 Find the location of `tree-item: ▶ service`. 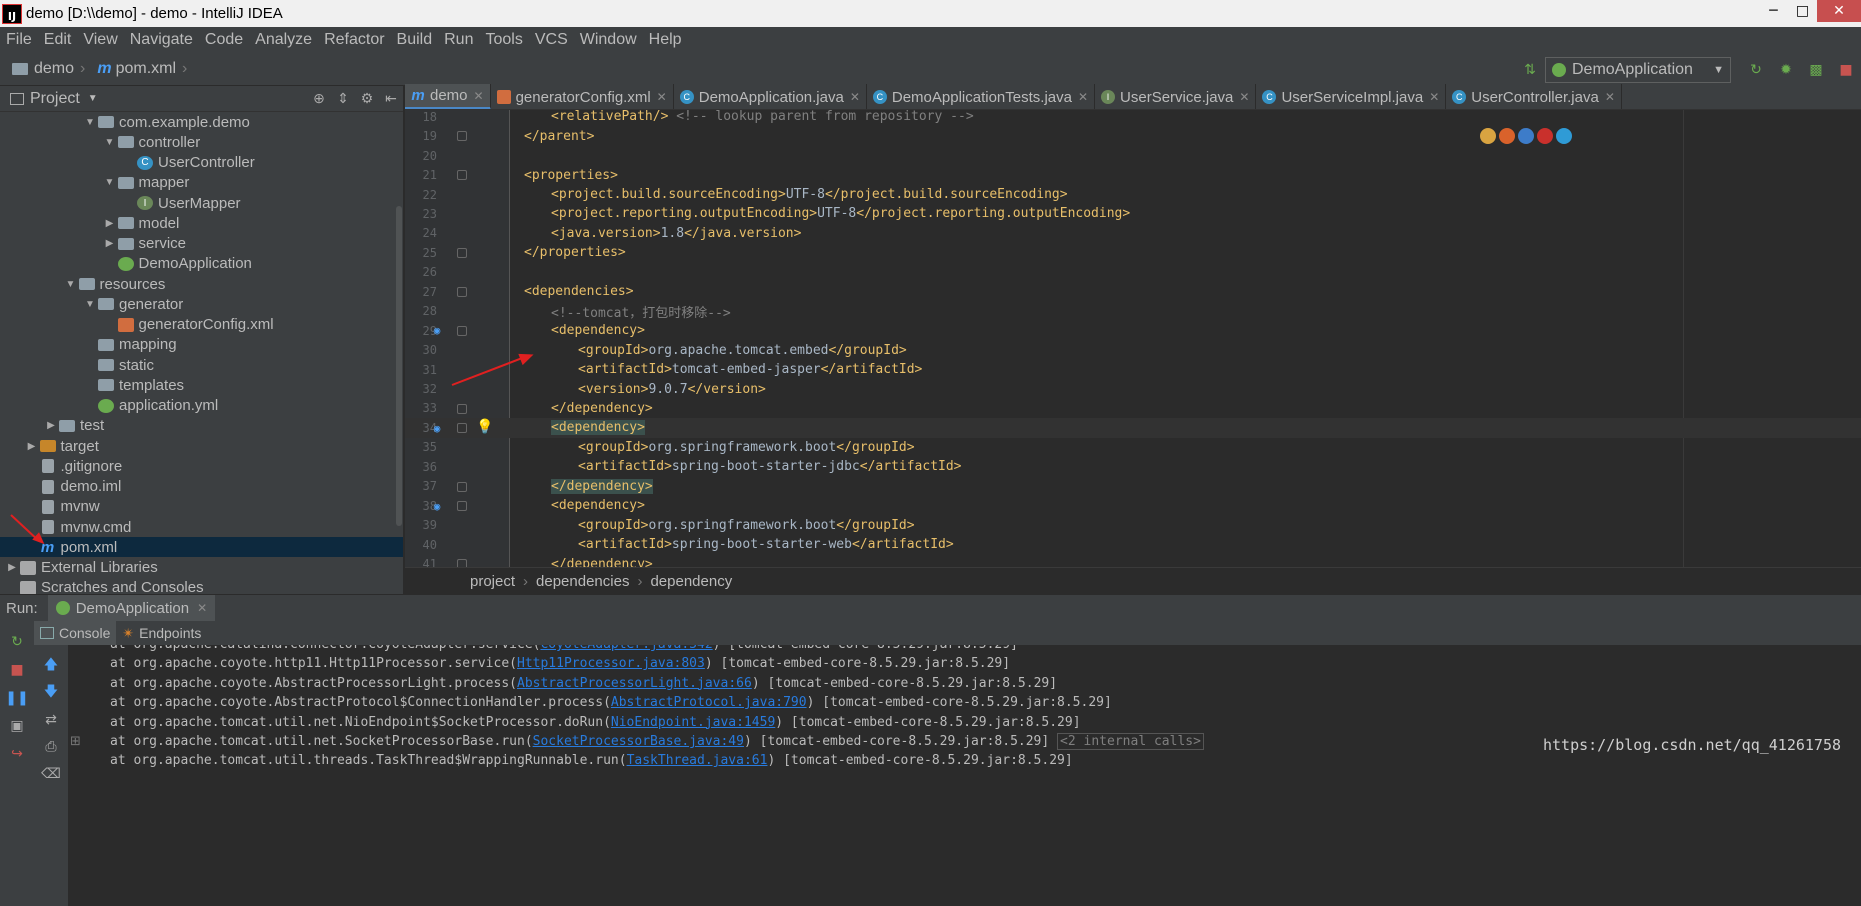

tree-item: ▶ service is located at coordinates (201, 244).